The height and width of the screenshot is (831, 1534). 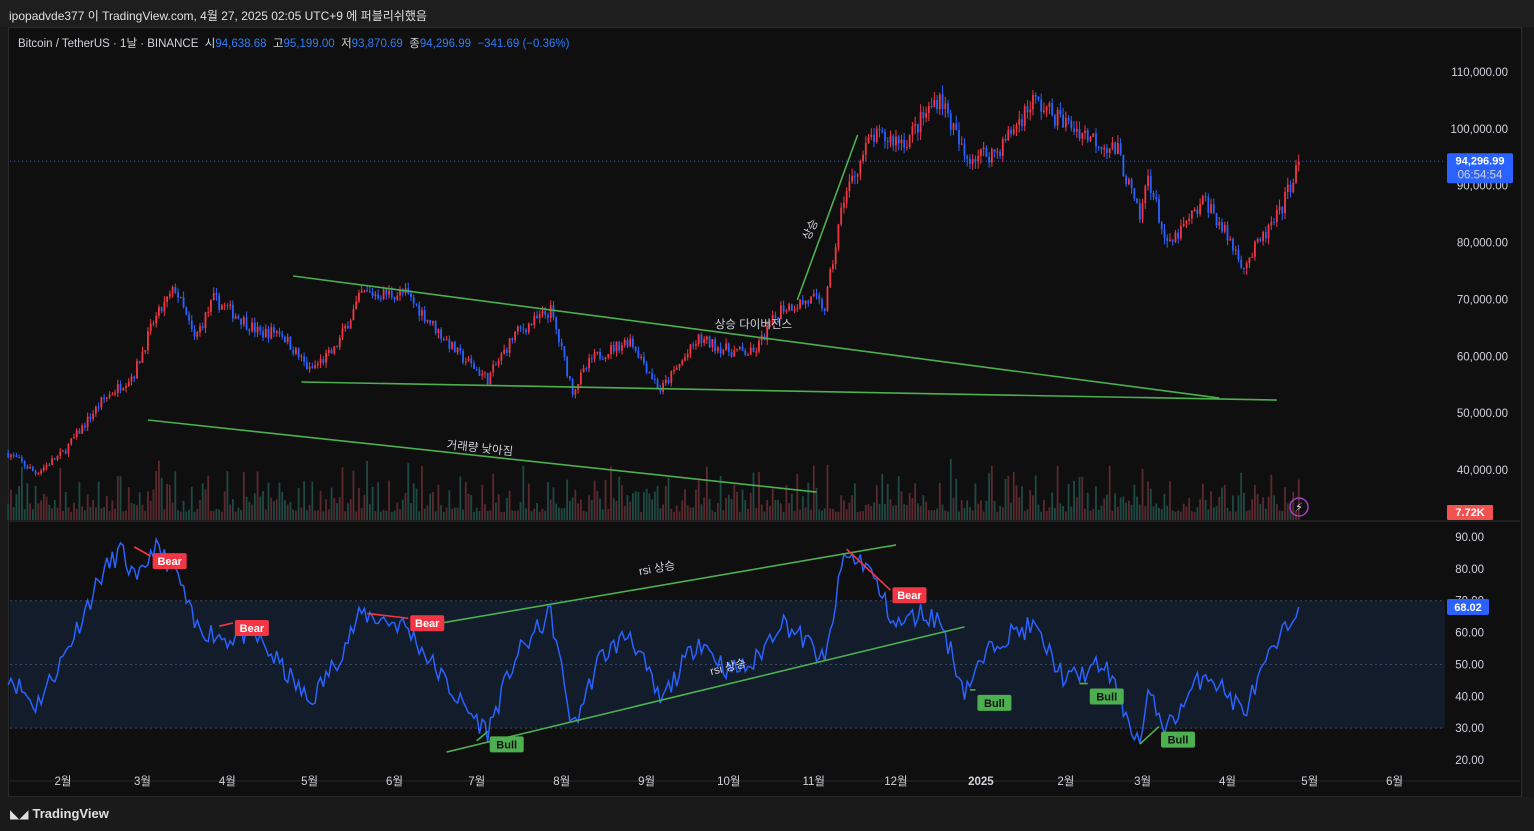 What do you see at coordinates (1469, 697) in the screenshot?
I see `rsi-axis-label: 40.00` at bounding box center [1469, 697].